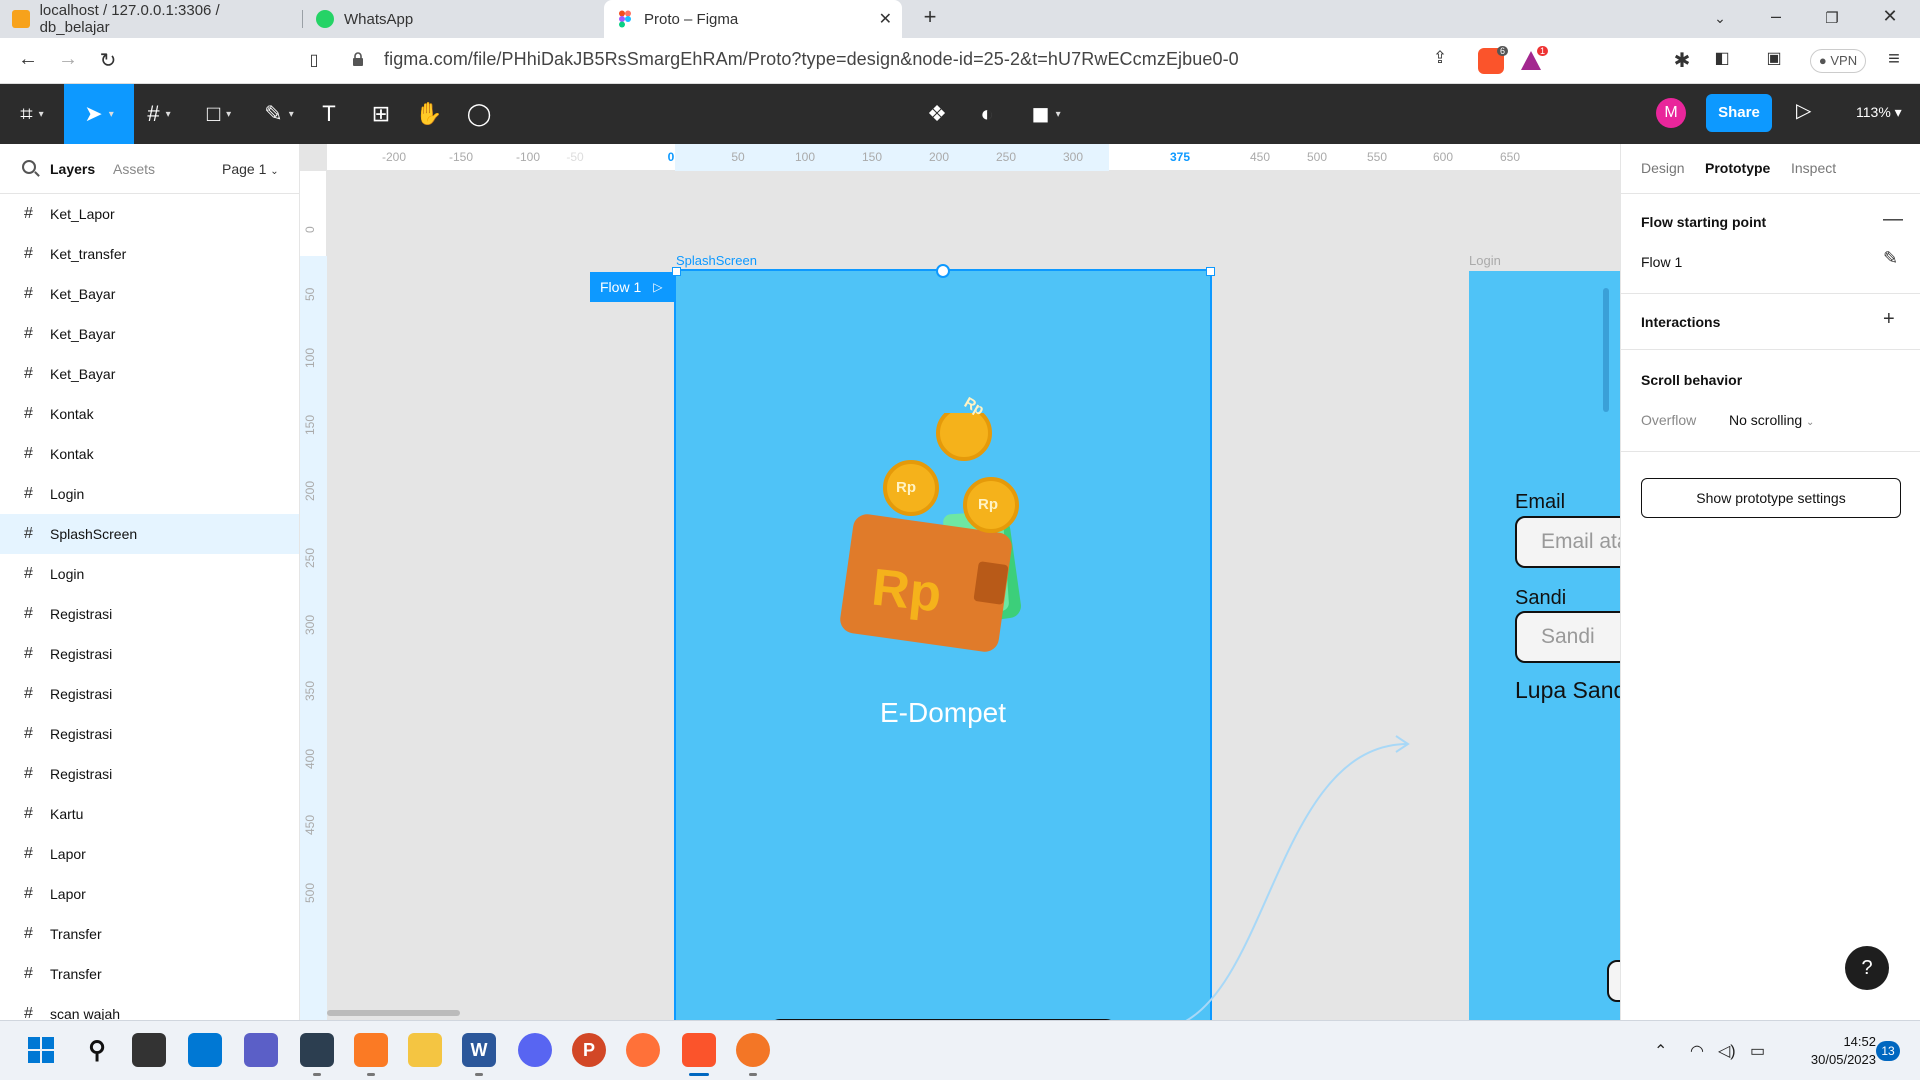 The height and width of the screenshot is (1080, 1920). Describe the element at coordinates (753, 19) in the screenshot. I see `tab-figma: Proto – Figma ✕` at that location.